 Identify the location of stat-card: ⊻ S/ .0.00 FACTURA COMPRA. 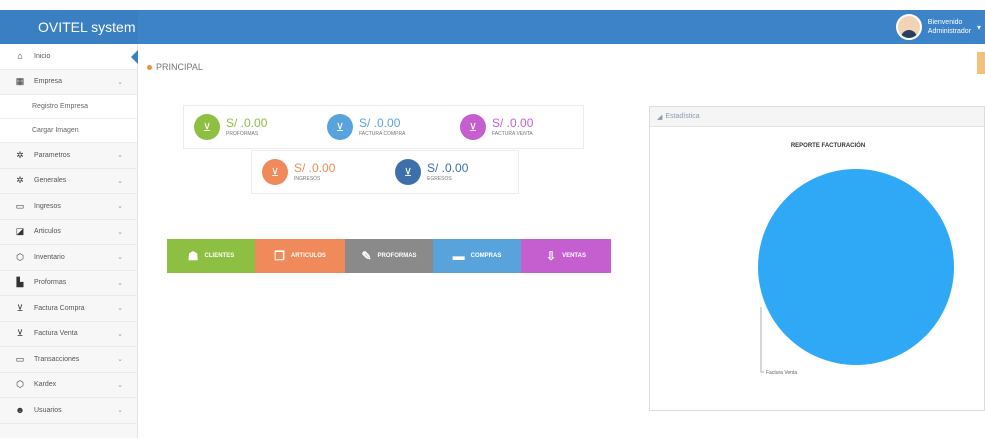
(383, 127).